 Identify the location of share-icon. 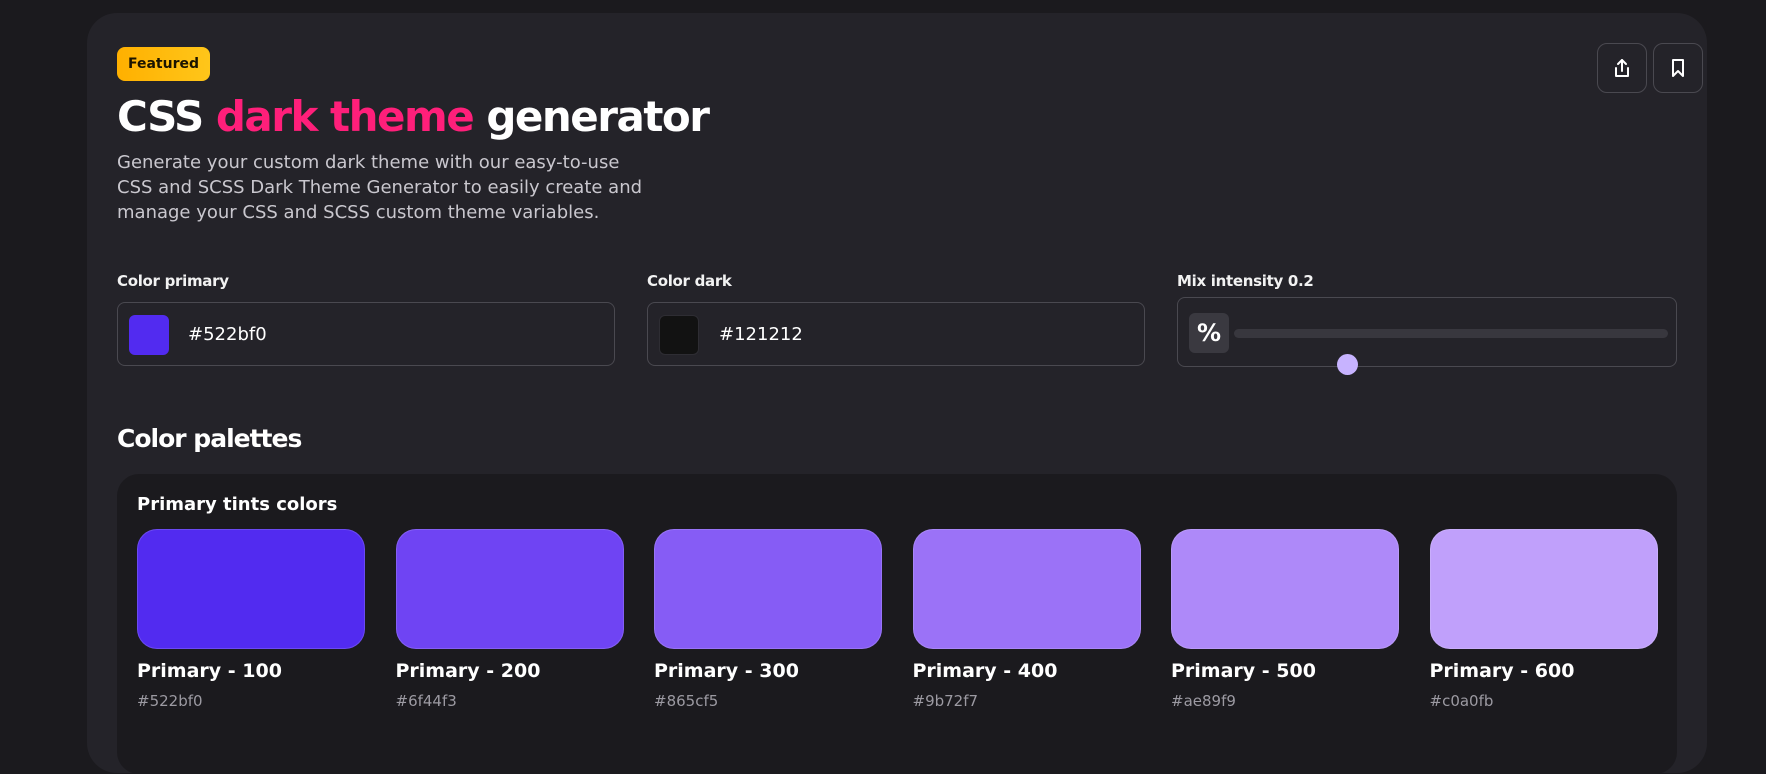
(1622, 68).